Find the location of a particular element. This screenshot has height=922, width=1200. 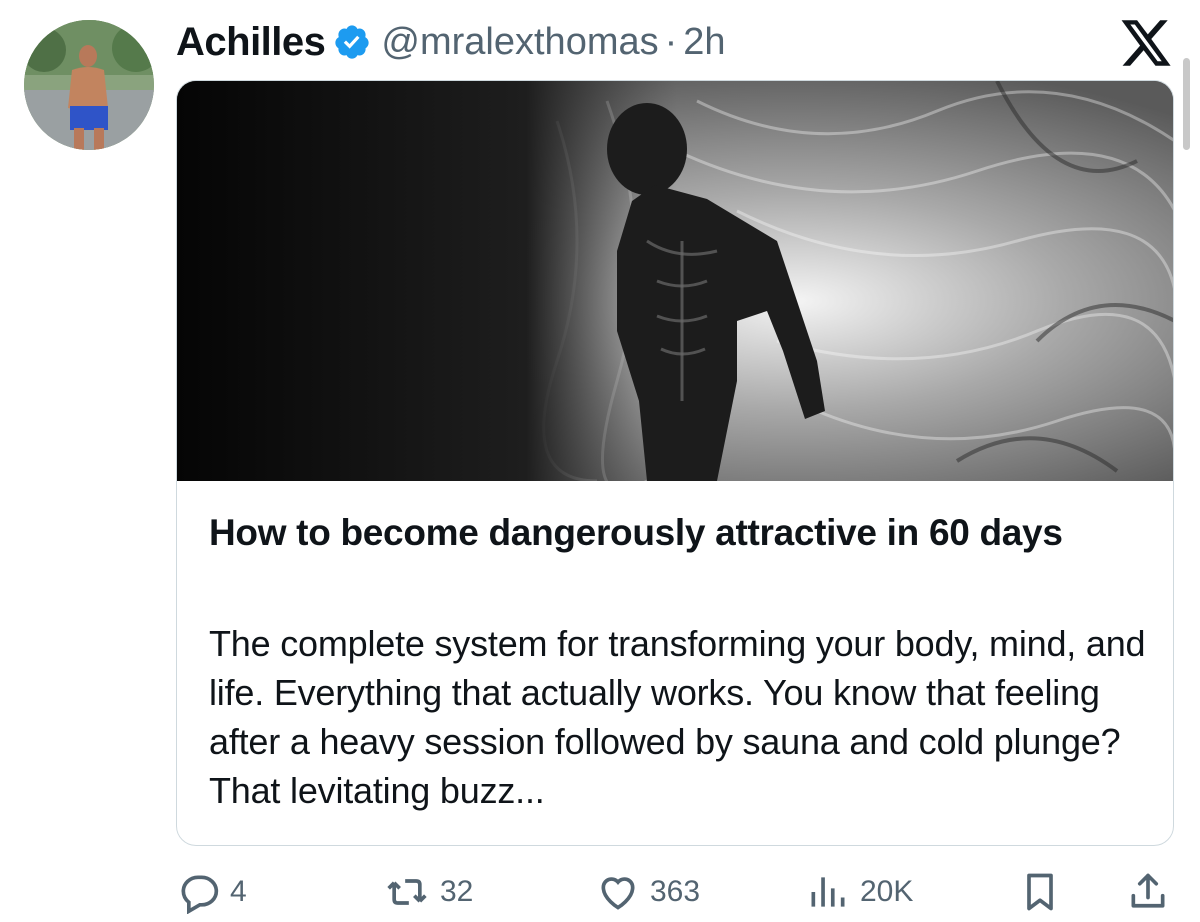

reply-icon is located at coordinates (198, 892).